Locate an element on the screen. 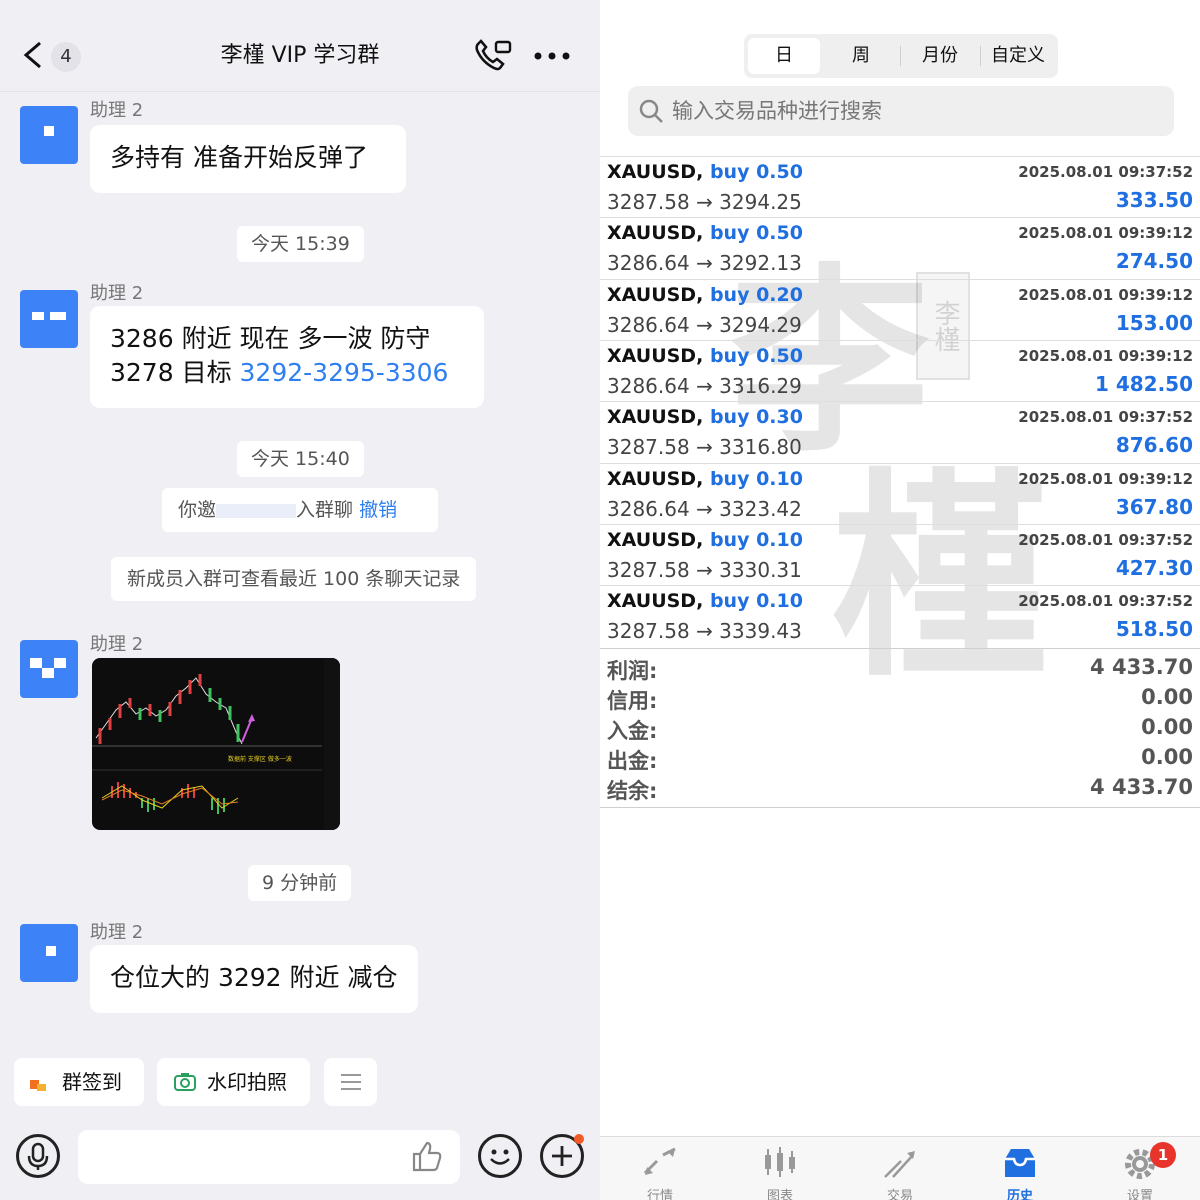 The width and height of the screenshot is (1200, 1200). blurred-member-names is located at coordinates (256, 510).